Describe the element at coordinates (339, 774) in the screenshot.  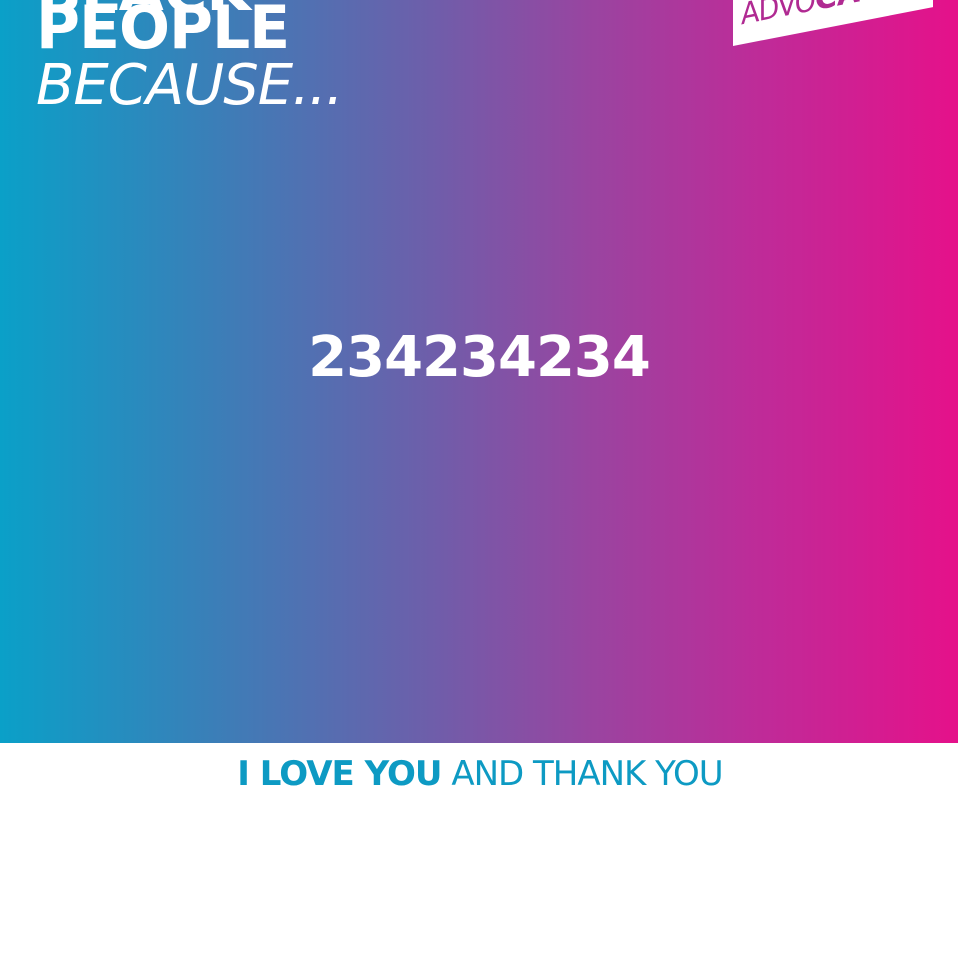
I see `footer-strong-text: I LOVE YOU` at that location.